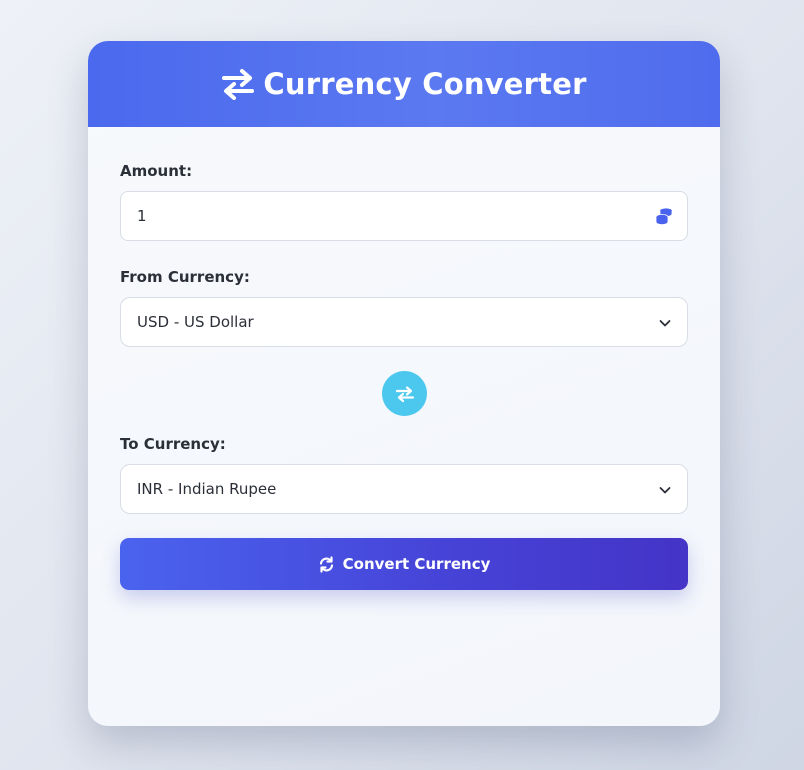  What do you see at coordinates (416, 564) in the screenshot?
I see `convert-button-label: Convert Currency` at bounding box center [416, 564].